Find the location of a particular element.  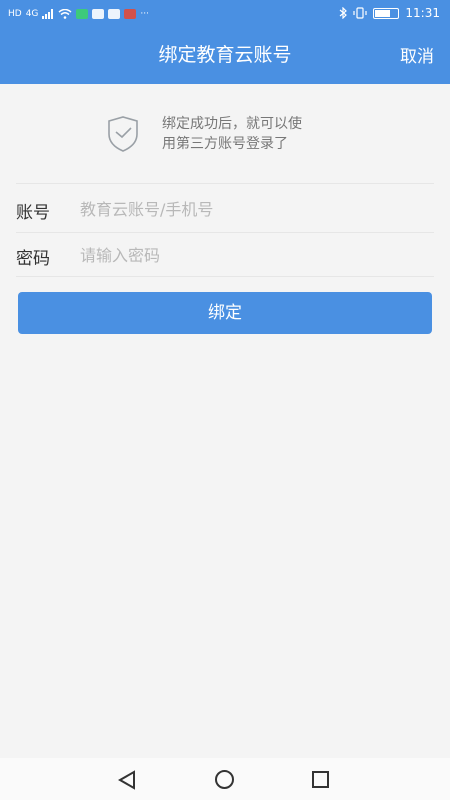

wifi-icon is located at coordinates (65, 14).